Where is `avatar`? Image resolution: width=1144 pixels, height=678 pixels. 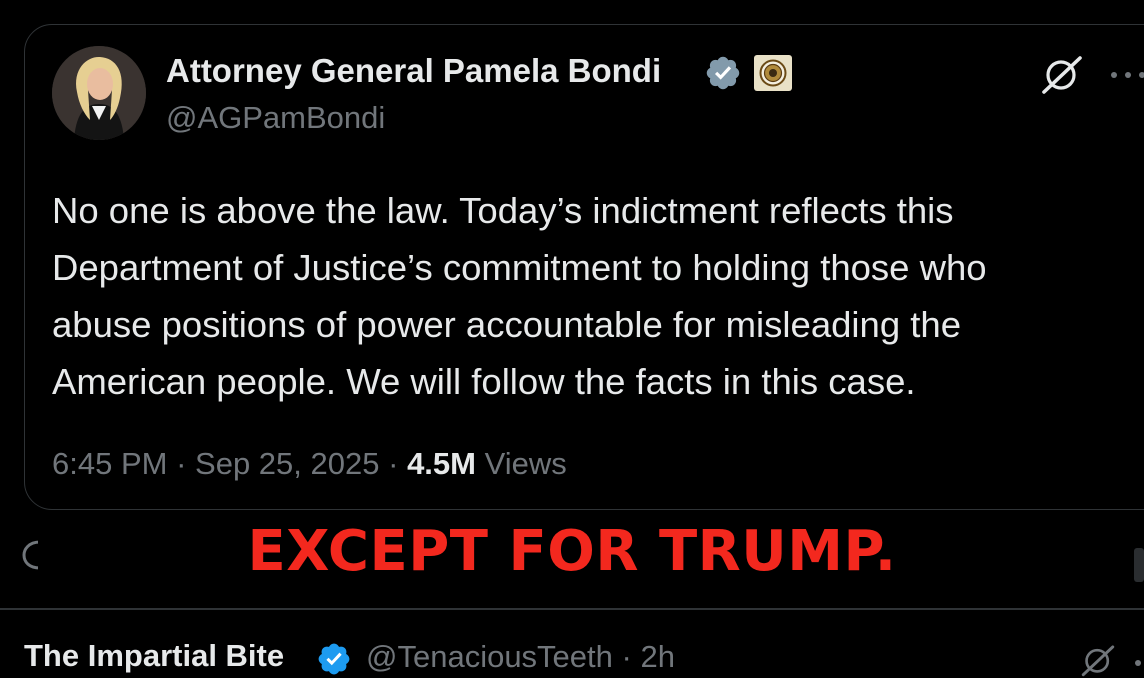 avatar is located at coordinates (99, 93).